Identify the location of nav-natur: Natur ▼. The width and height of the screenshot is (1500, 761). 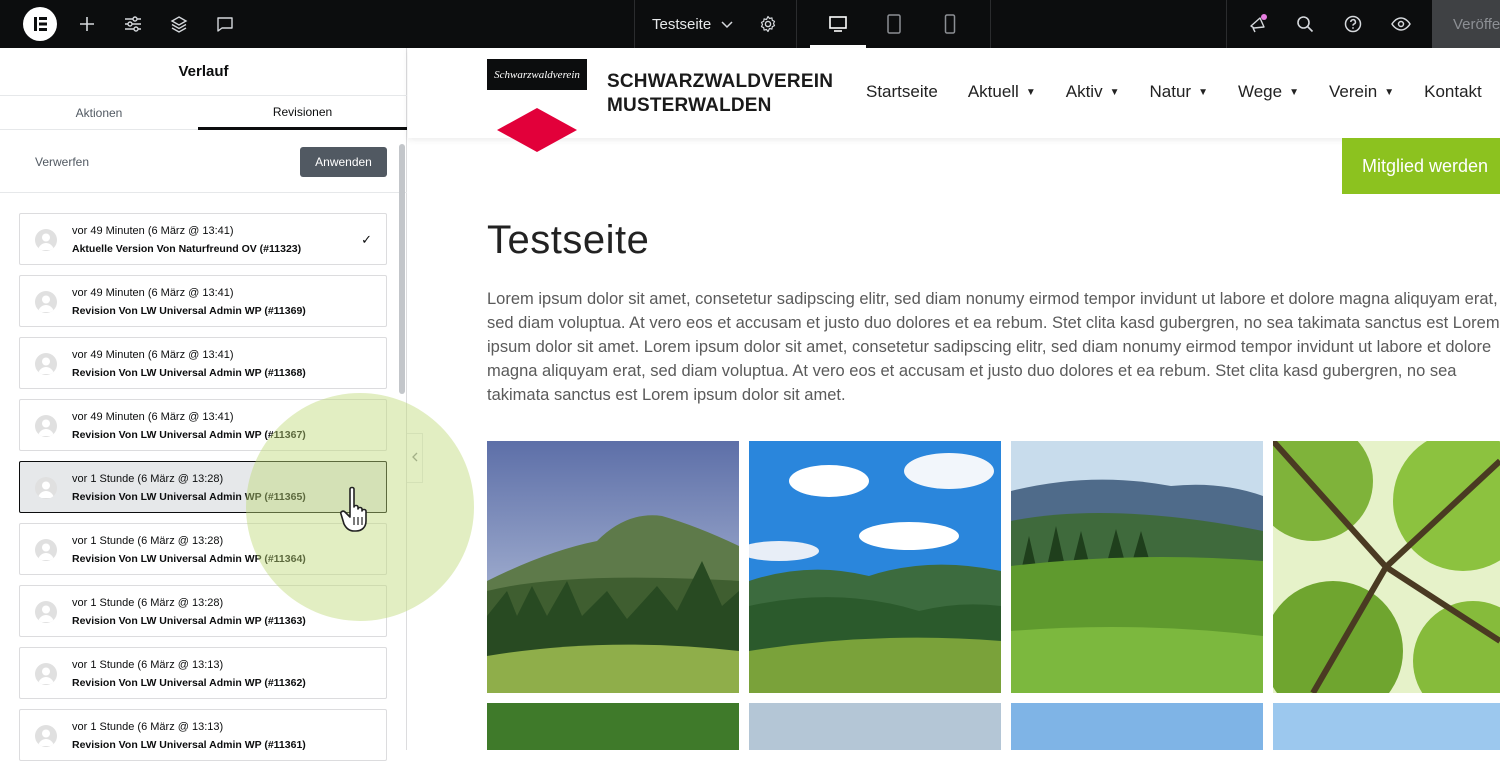
(1179, 92).